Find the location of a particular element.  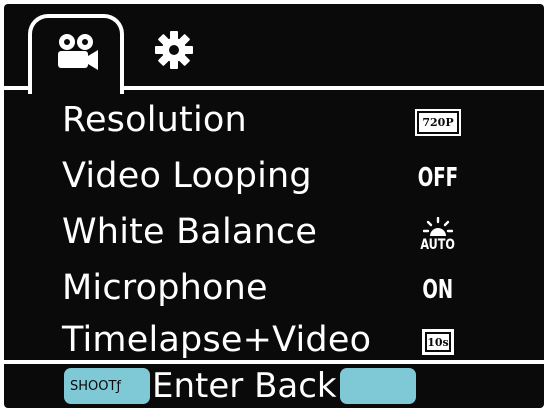

back-button is located at coordinates (378, 386).